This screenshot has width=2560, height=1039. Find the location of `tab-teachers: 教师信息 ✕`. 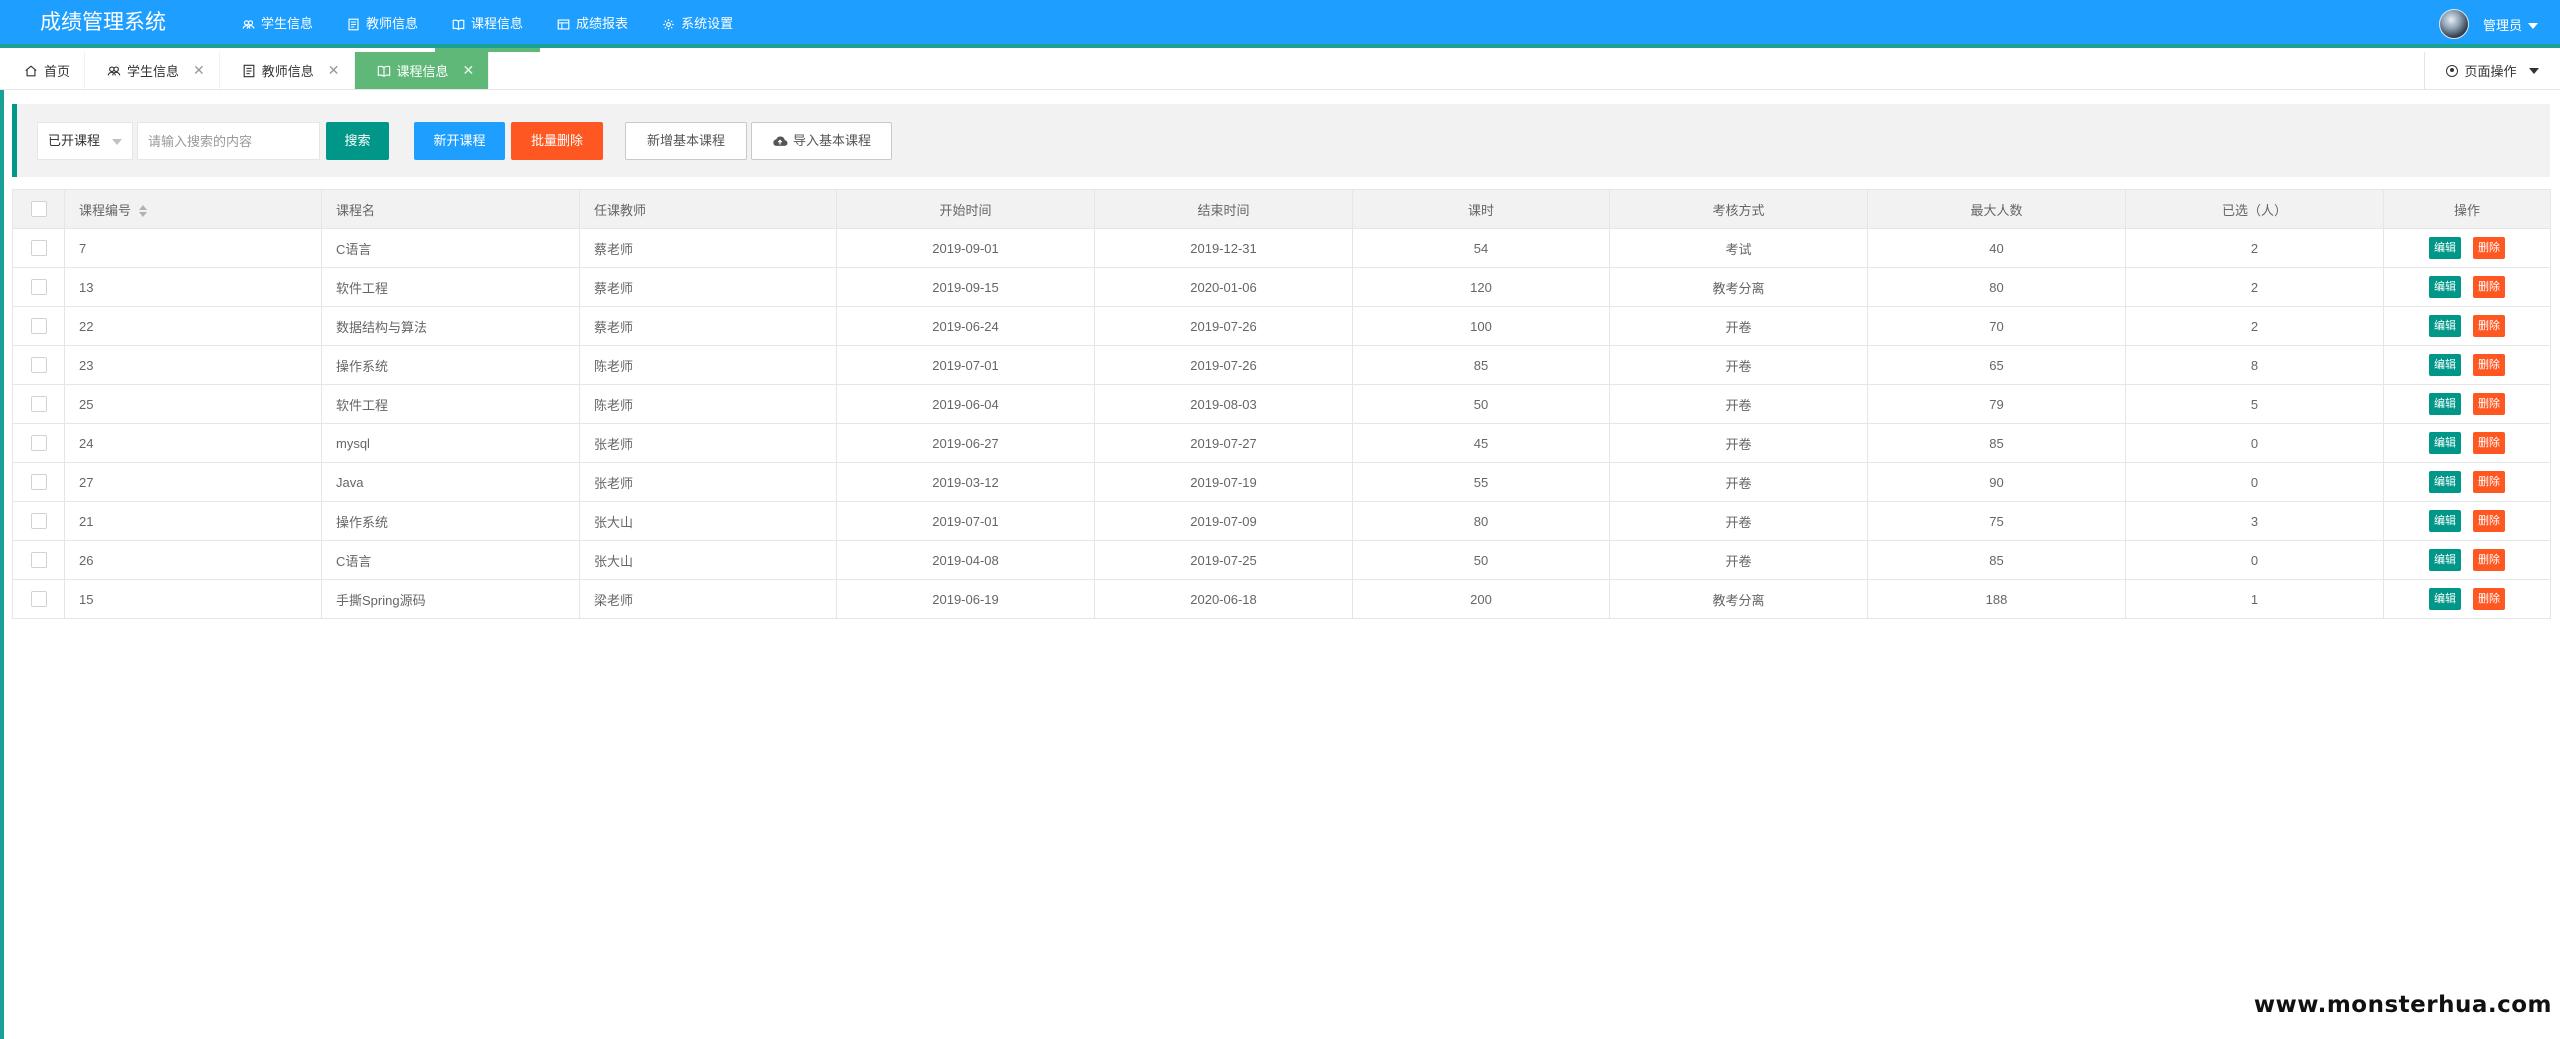

tab-teachers: 教师信息 ✕ is located at coordinates (287, 70).